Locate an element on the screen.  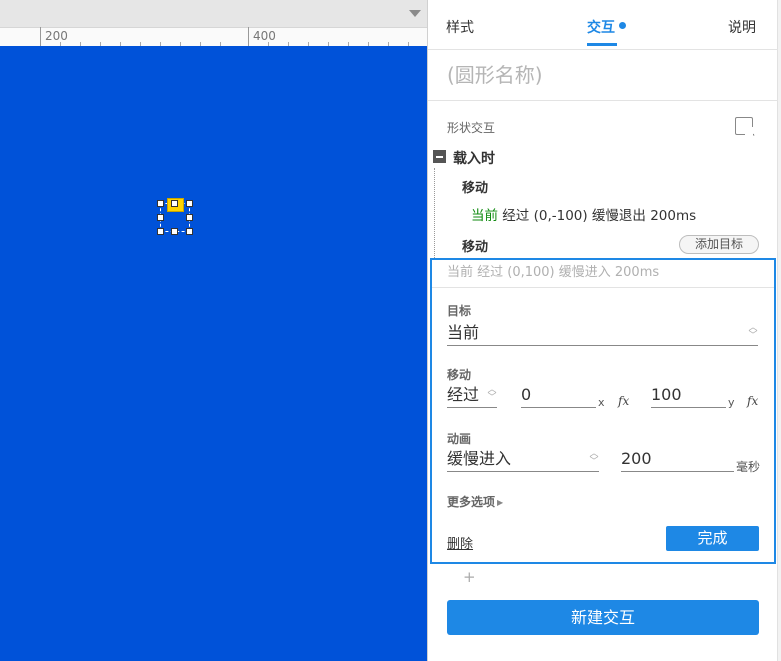
done-button: 完成 is located at coordinates (712, 538).